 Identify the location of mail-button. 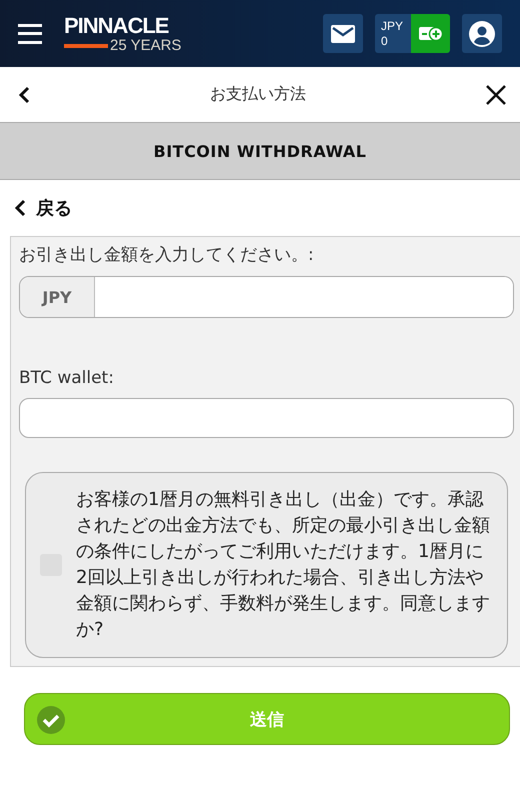
(343, 33).